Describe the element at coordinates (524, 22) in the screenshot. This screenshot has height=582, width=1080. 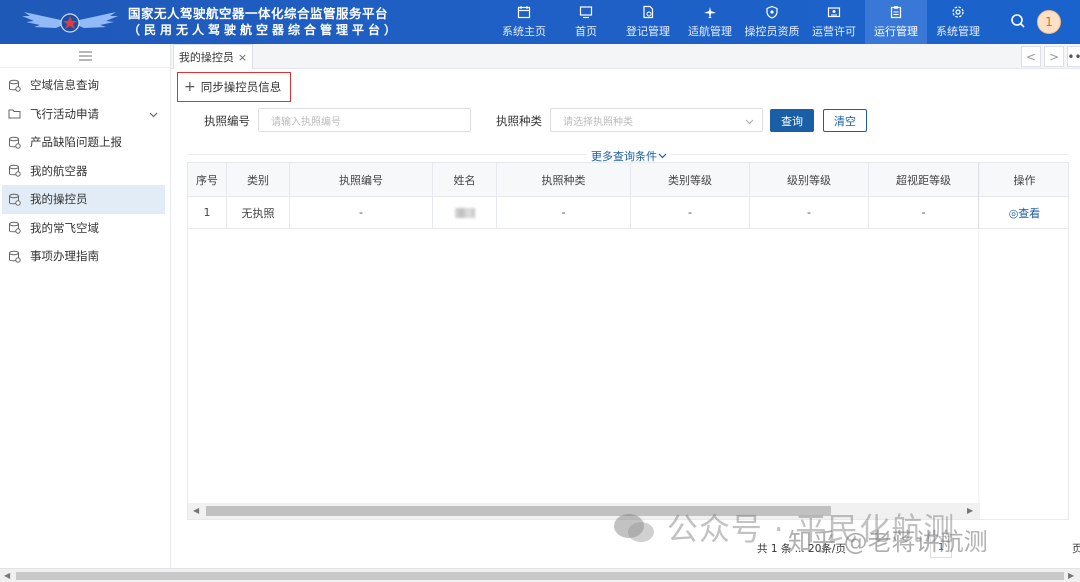
I see `nav-system-home: 系统主页` at that location.